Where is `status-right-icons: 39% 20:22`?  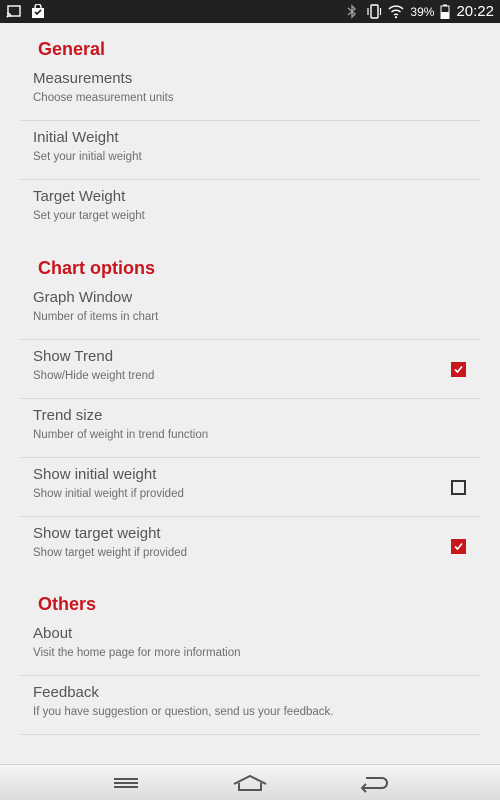 status-right-icons: 39% 20:22 is located at coordinates (419, 11).